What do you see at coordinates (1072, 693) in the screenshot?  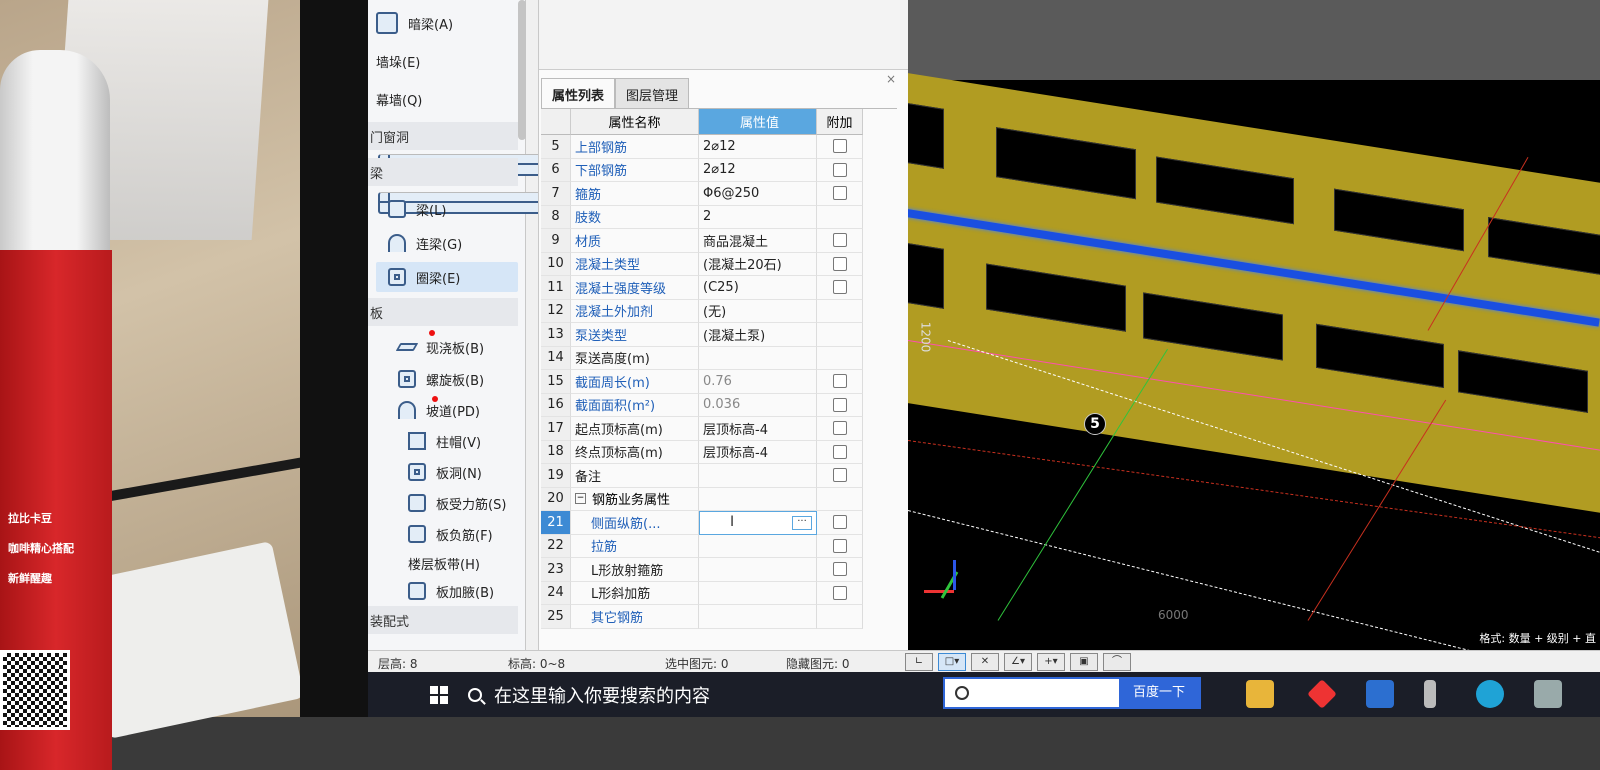 I see `baidu-search-box: 百度一下` at bounding box center [1072, 693].